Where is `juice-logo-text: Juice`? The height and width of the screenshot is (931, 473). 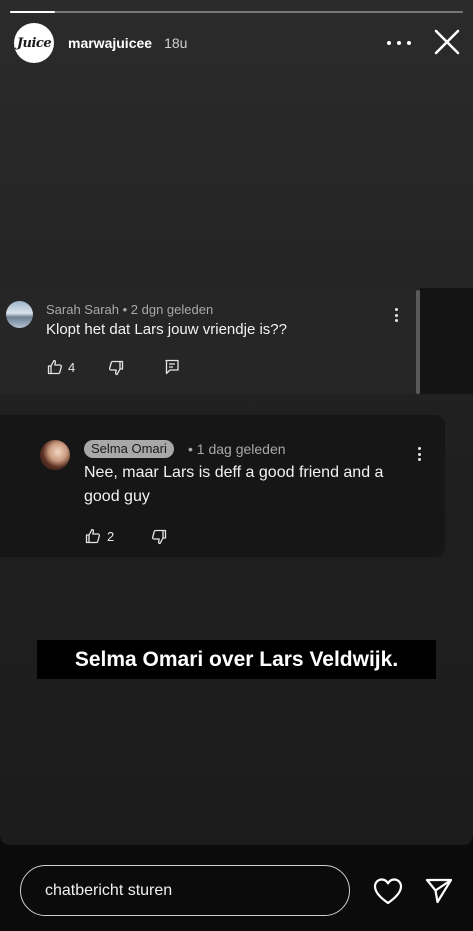 juice-logo-text: Juice is located at coordinates (34, 43).